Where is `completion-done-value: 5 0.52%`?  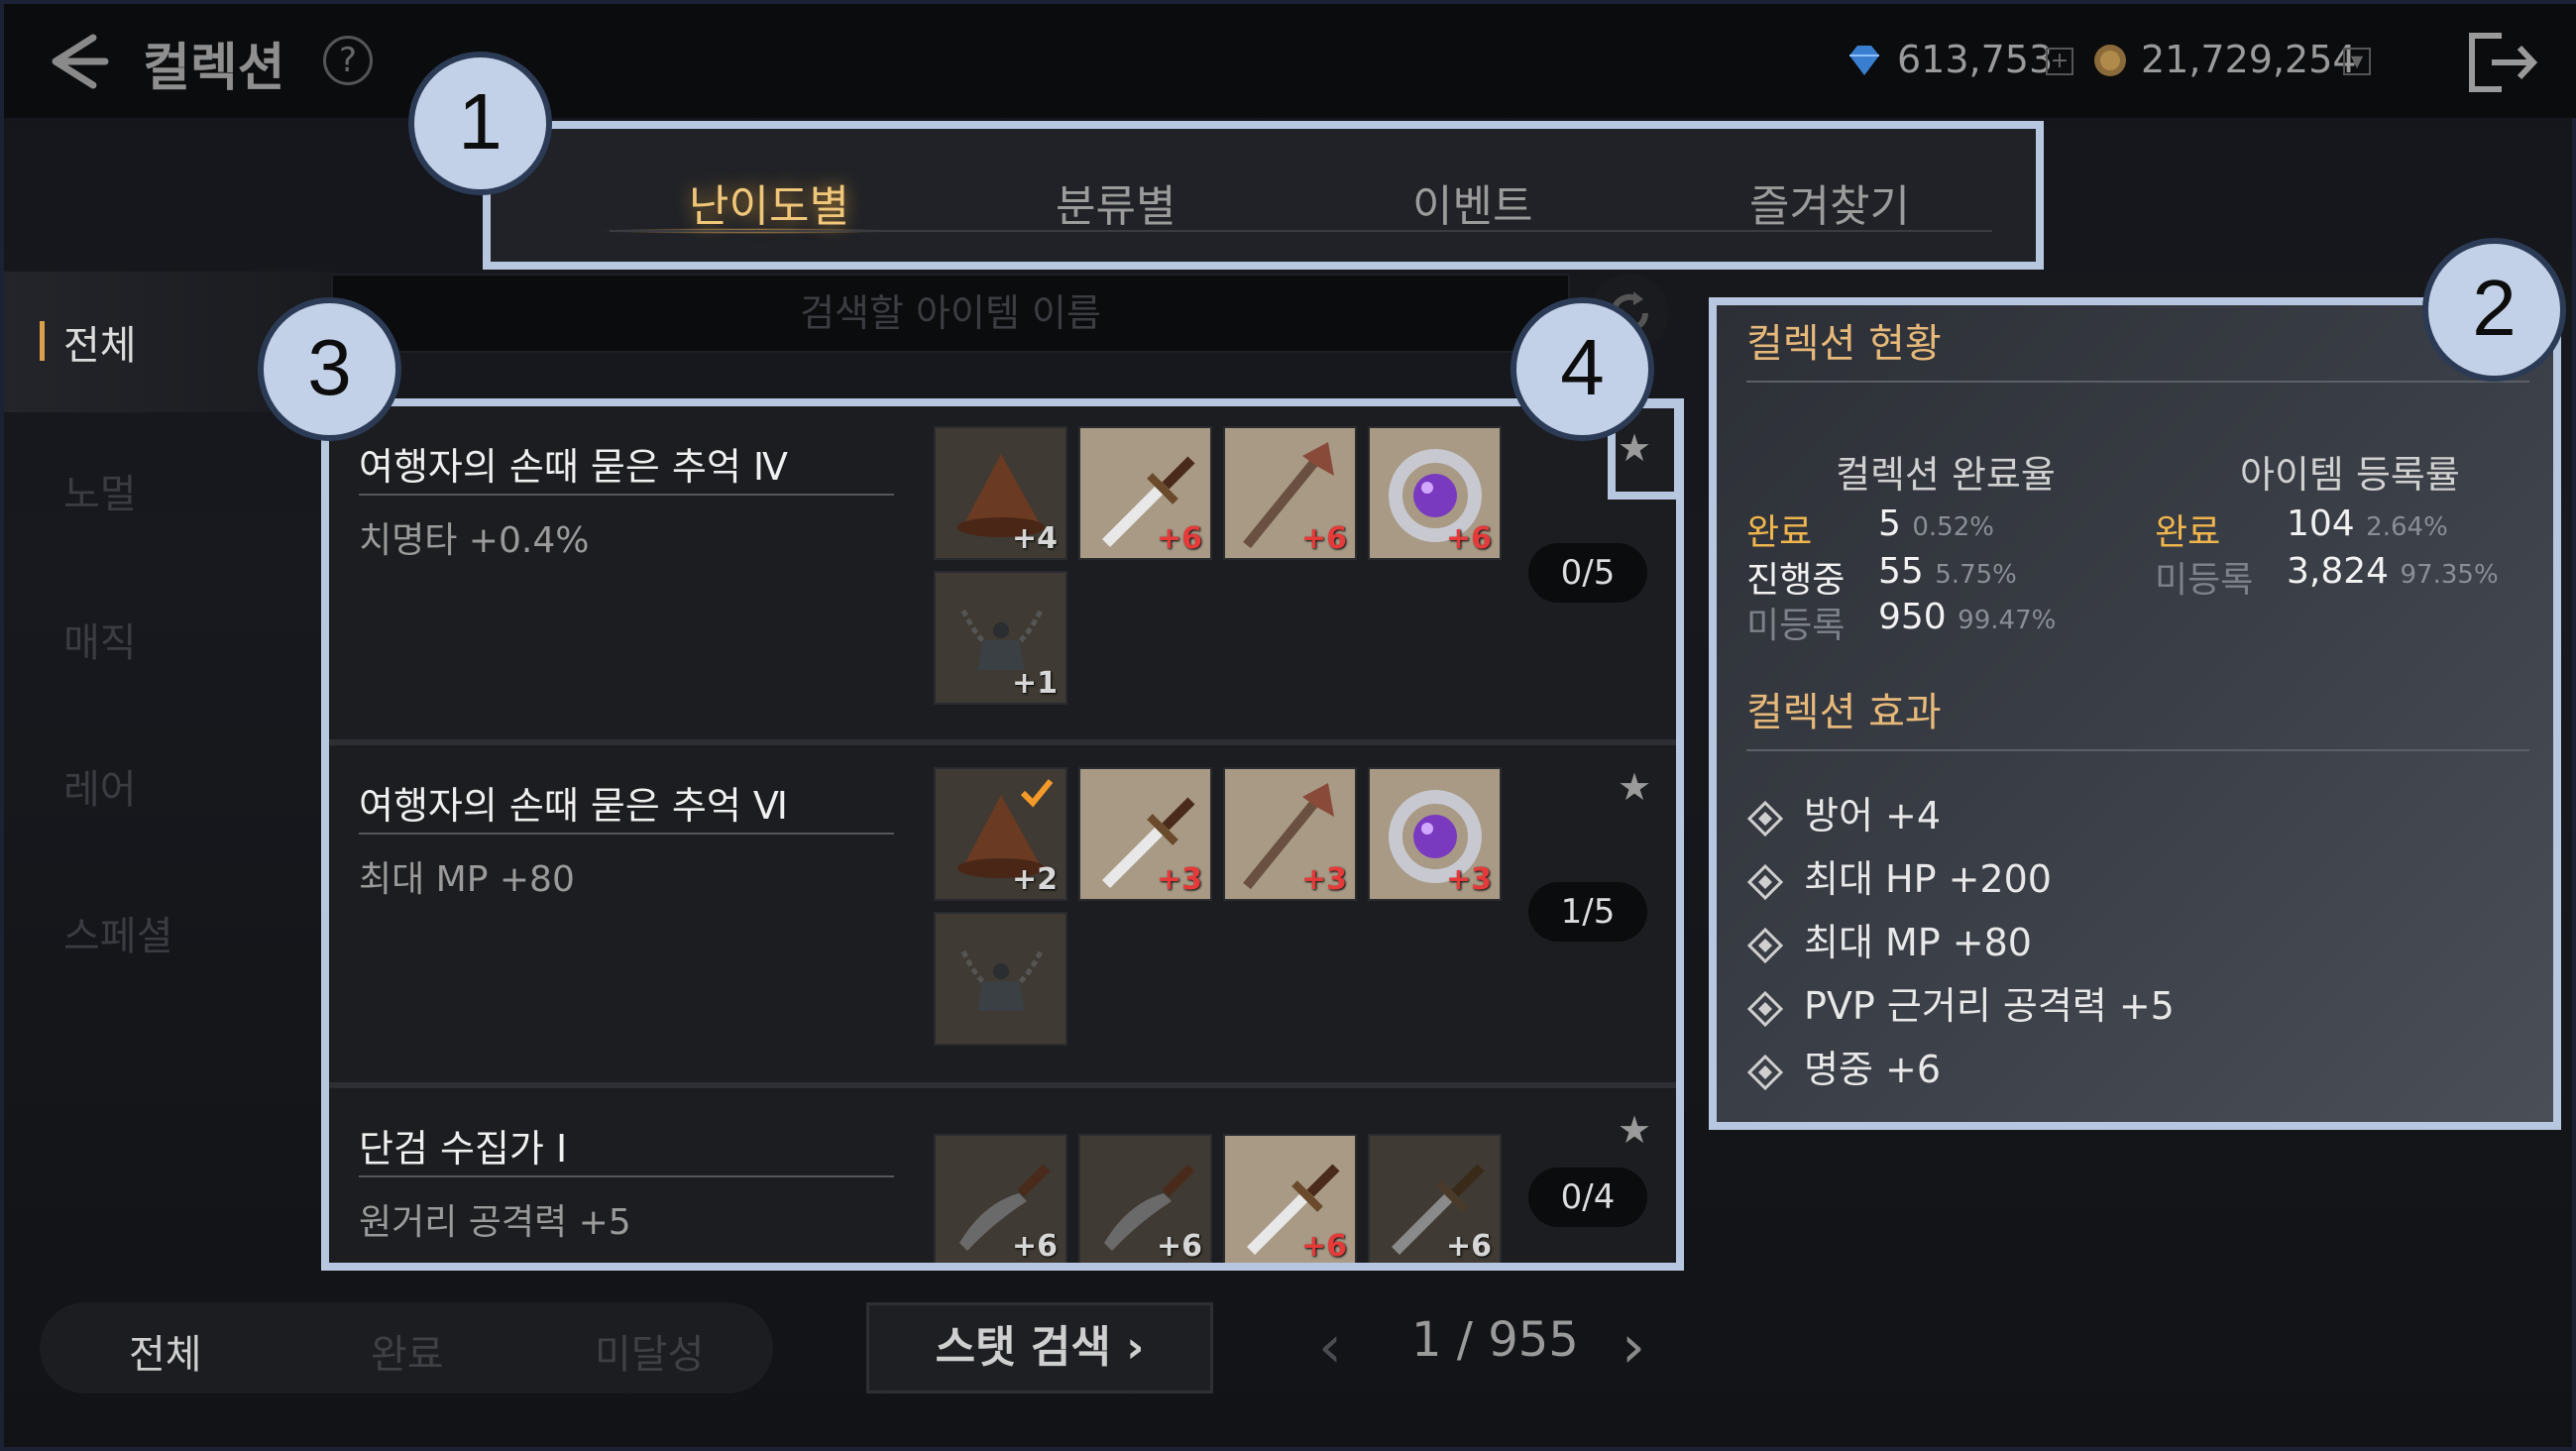 completion-done-value: 5 0.52% is located at coordinates (1936, 523).